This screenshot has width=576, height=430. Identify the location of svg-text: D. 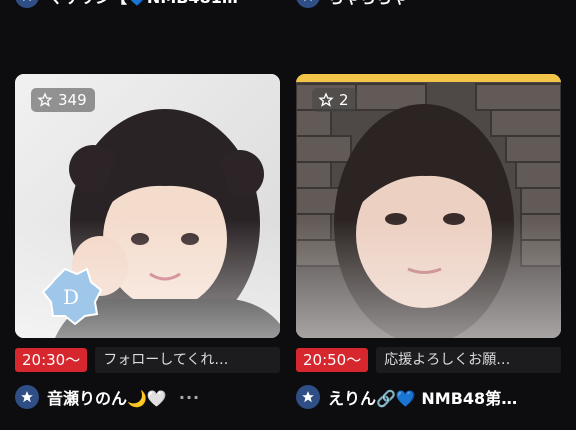
(71, 297).